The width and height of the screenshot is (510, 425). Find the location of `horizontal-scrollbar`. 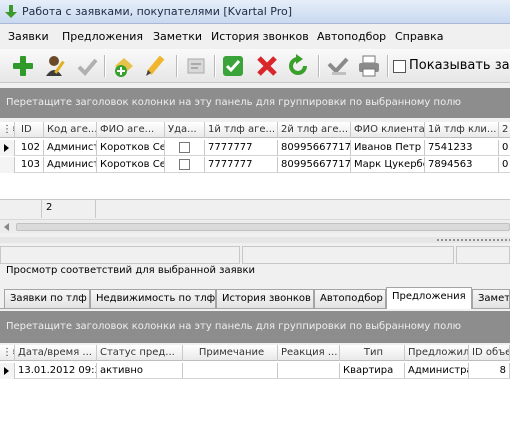

horizontal-scrollbar is located at coordinates (255, 226).